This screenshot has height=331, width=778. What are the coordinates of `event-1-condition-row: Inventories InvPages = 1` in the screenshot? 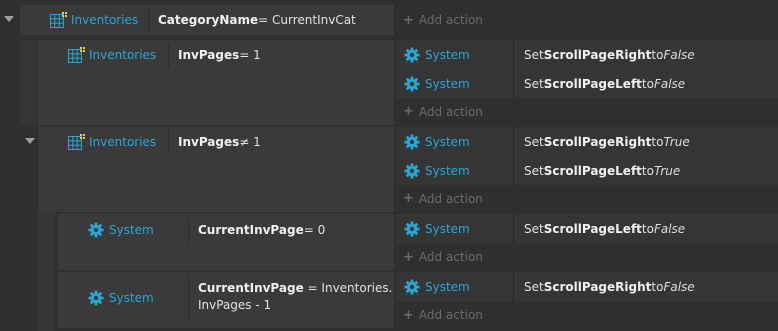 It's located at (216, 82).